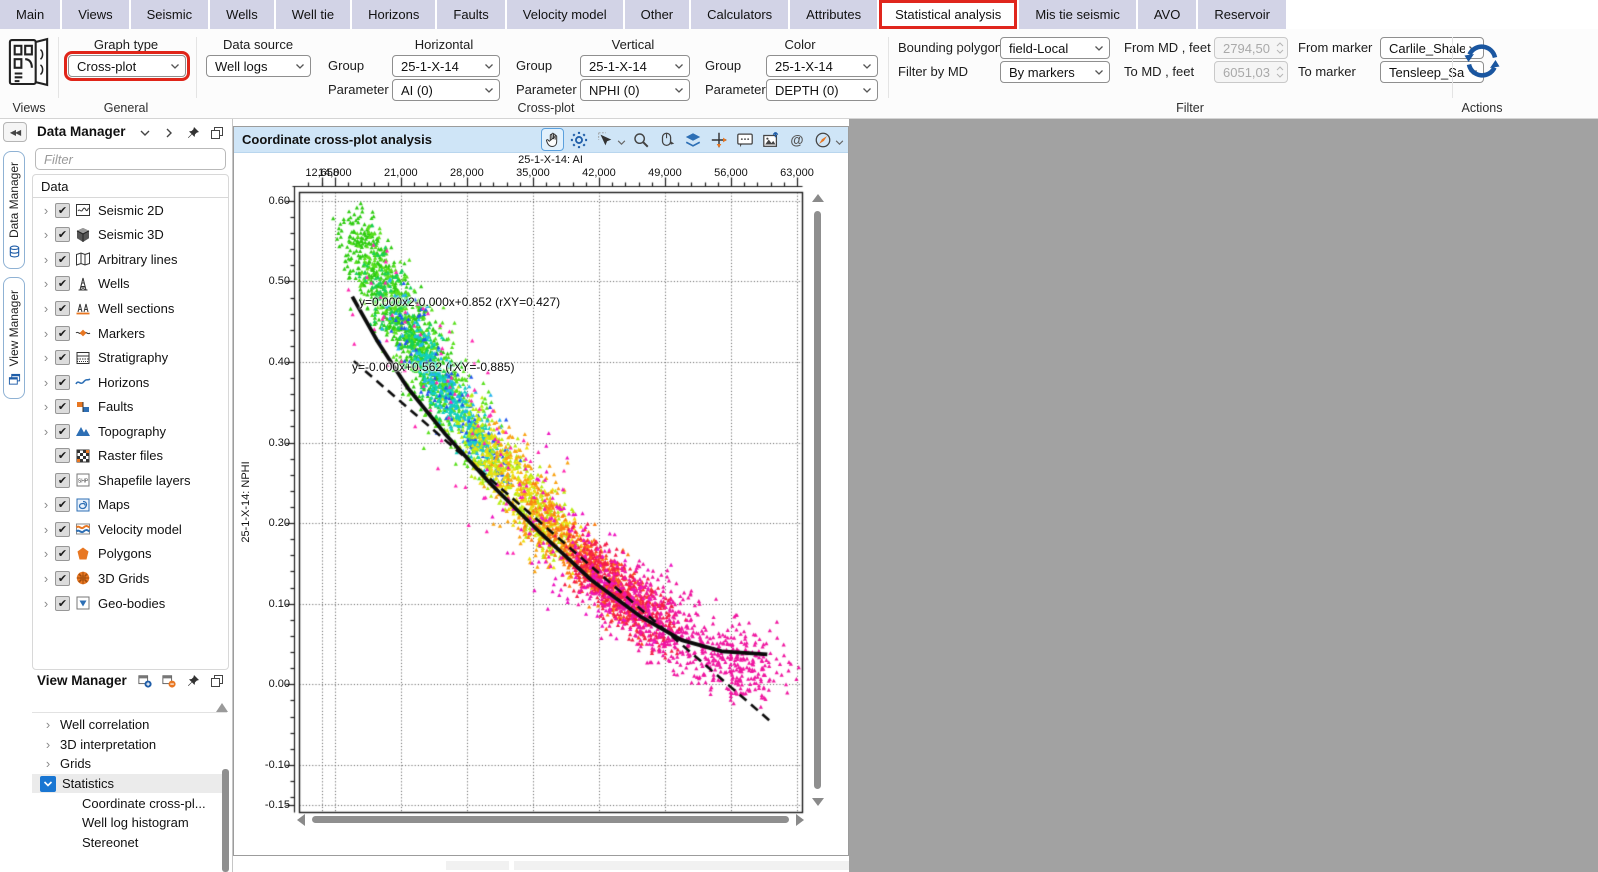  What do you see at coordinates (130, 480) in the screenshot?
I see `tree-item: ✔ SHP Shapefile layers` at bounding box center [130, 480].